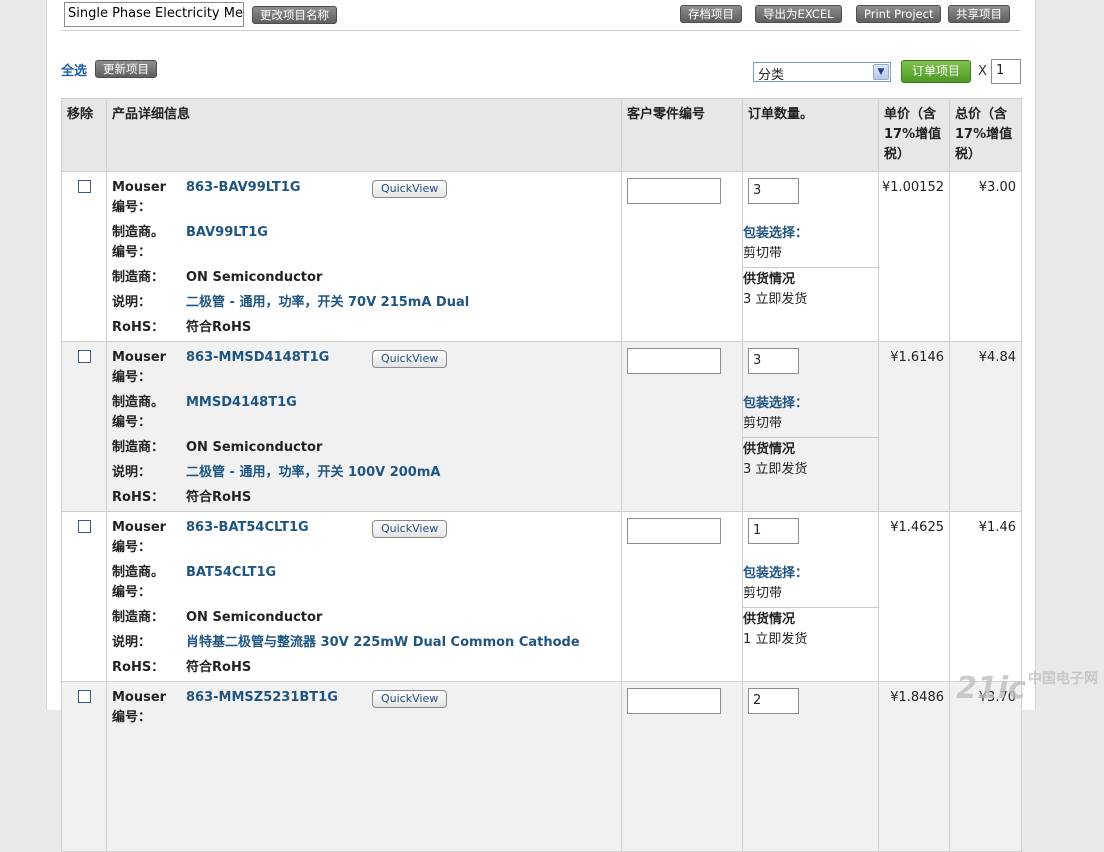  Describe the element at coordinates (810, 135) in the screenshot. I see `header-order-qty: 订单数量。` at that location.